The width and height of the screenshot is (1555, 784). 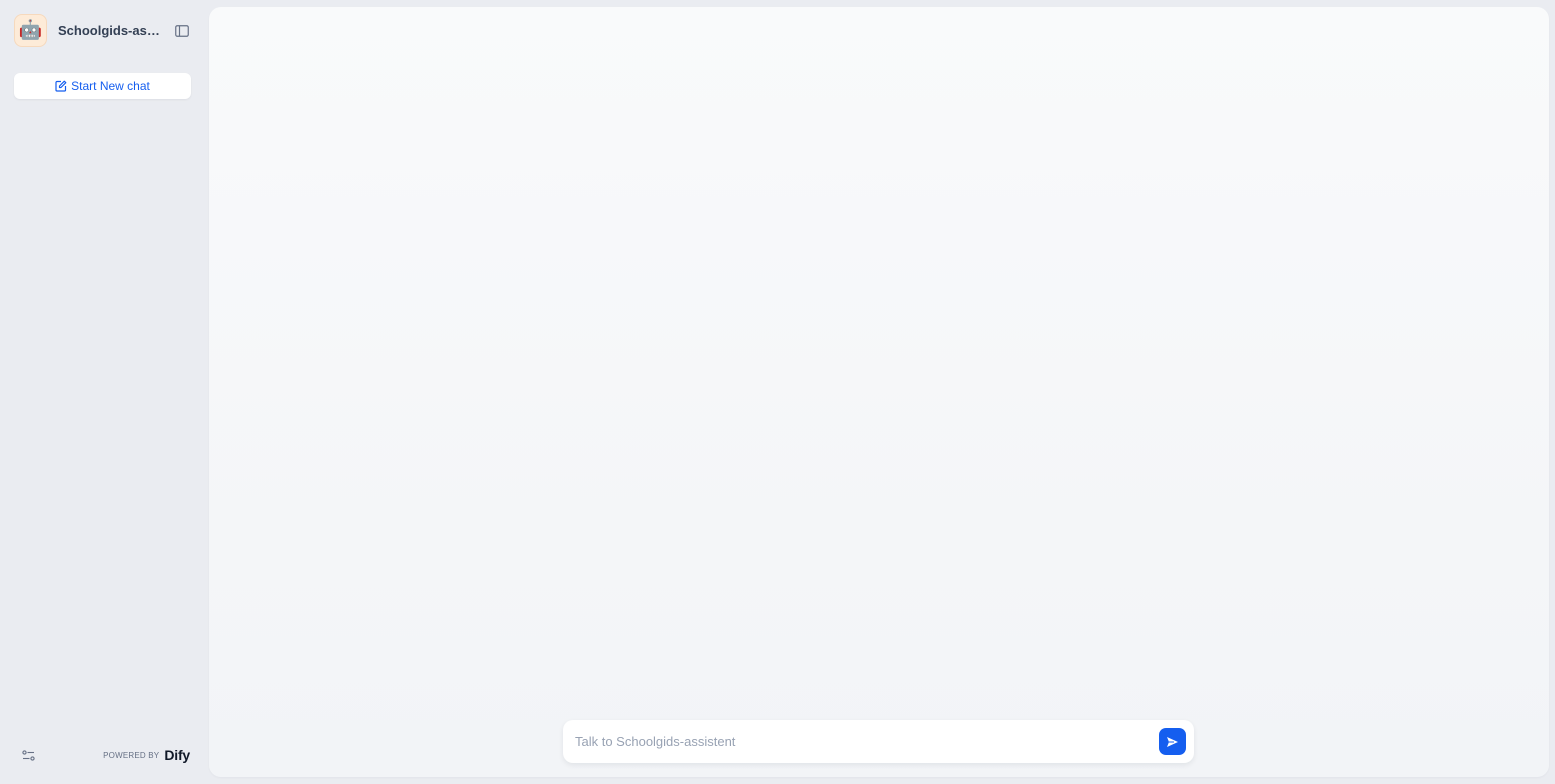 I want to click on send-icon, so click(x=1172, y=741).